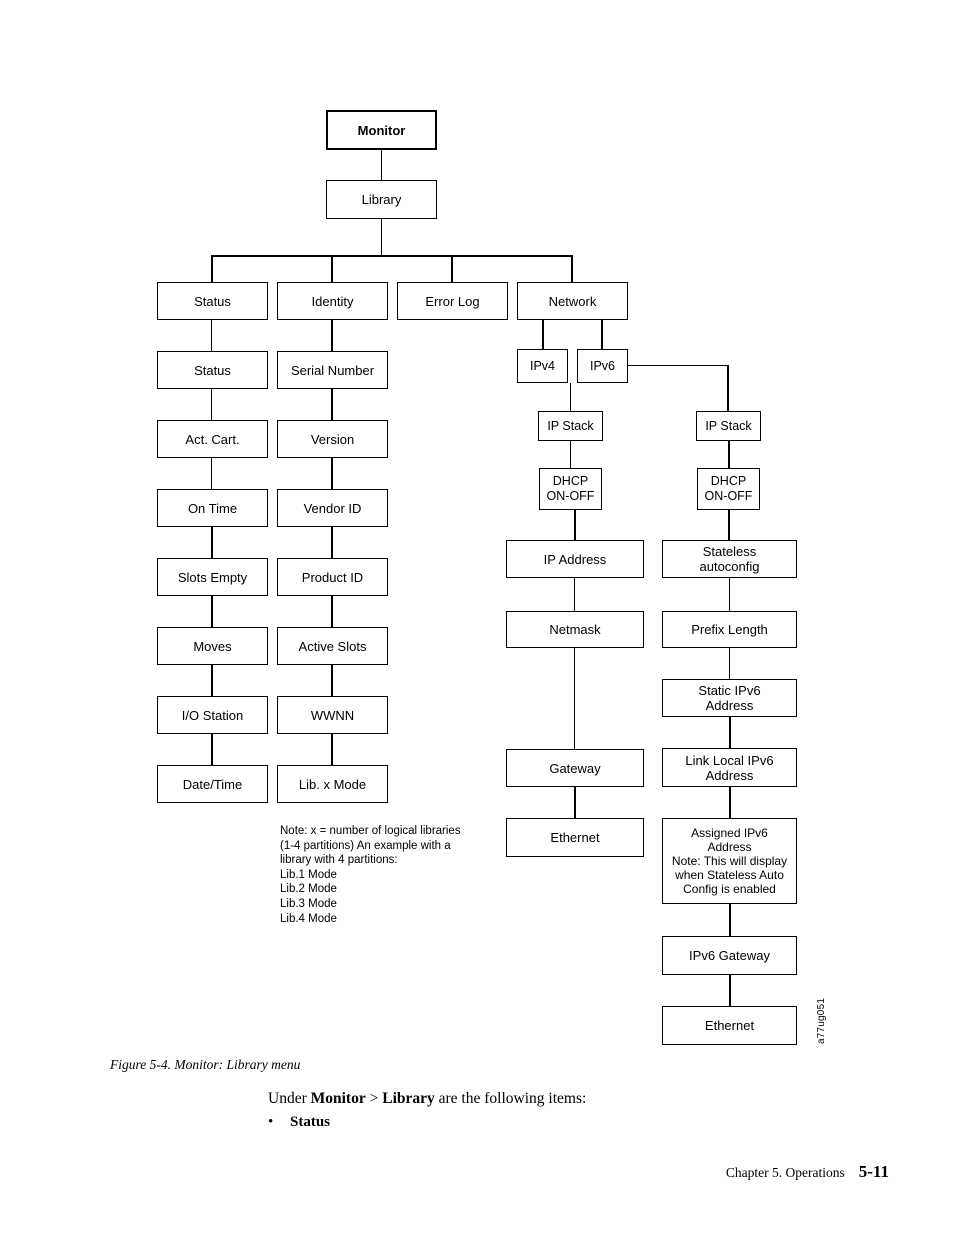 The width and height of the screenshot is (954, 1235). I want to click on connector-ipv6-assigned-gateway, so click(730, 920).